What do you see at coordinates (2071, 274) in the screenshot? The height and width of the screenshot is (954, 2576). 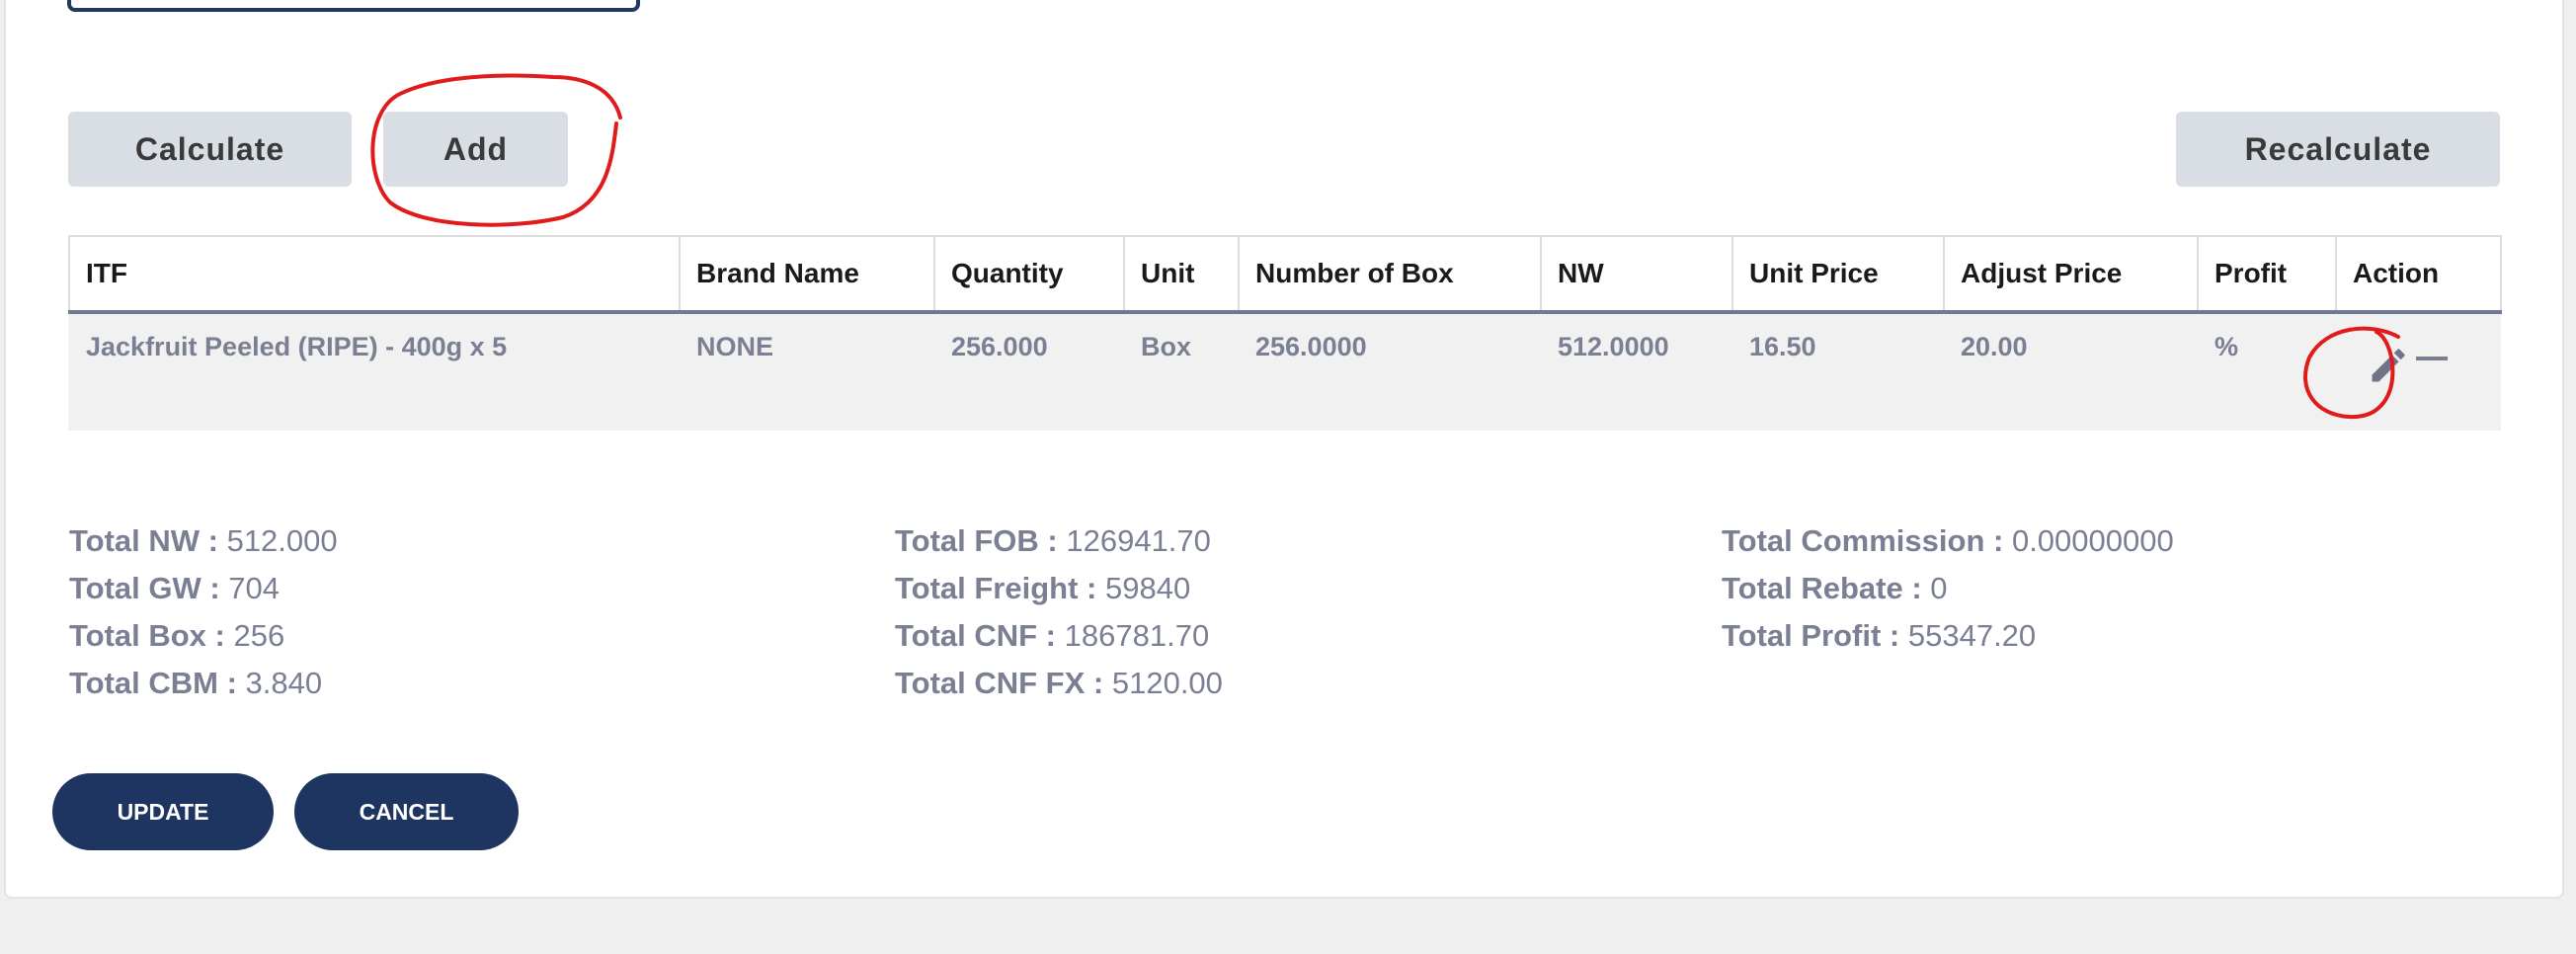 I see `column-header: Adjust Price` at bounding box center [2071, 274].